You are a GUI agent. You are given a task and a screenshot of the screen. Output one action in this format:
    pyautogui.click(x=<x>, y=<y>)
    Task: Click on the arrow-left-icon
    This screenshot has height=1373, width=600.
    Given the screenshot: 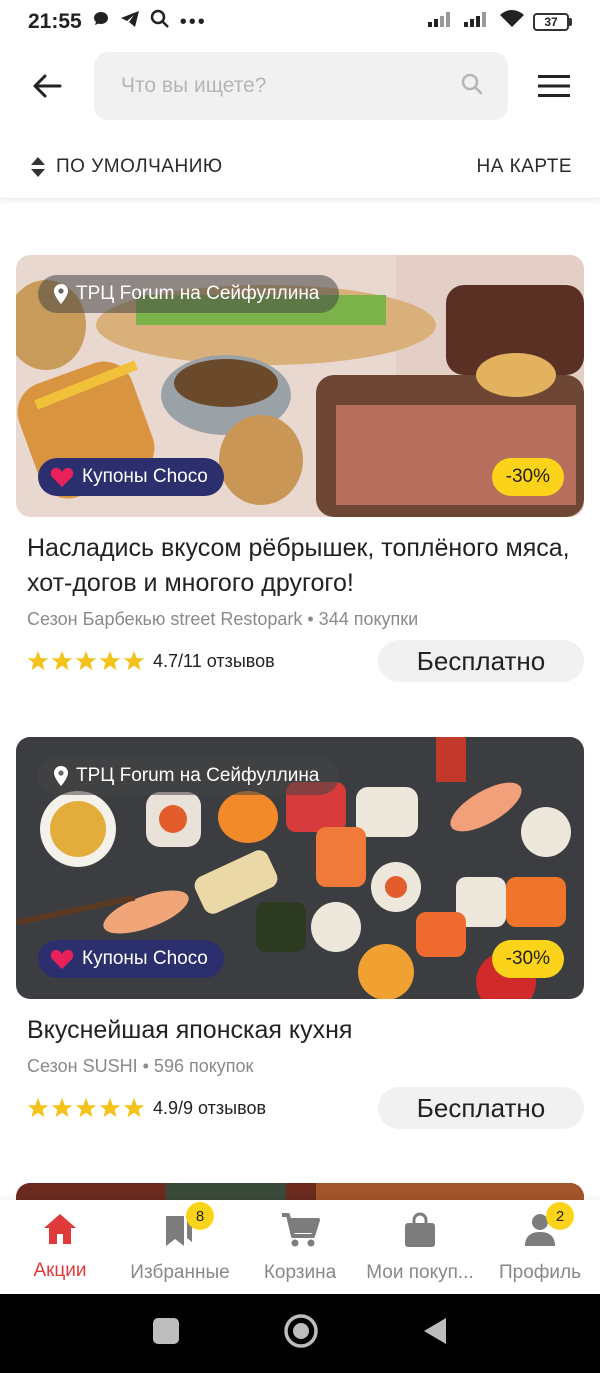 What is the action you would take?
    pyautogui.click(x=47, y=86)
    